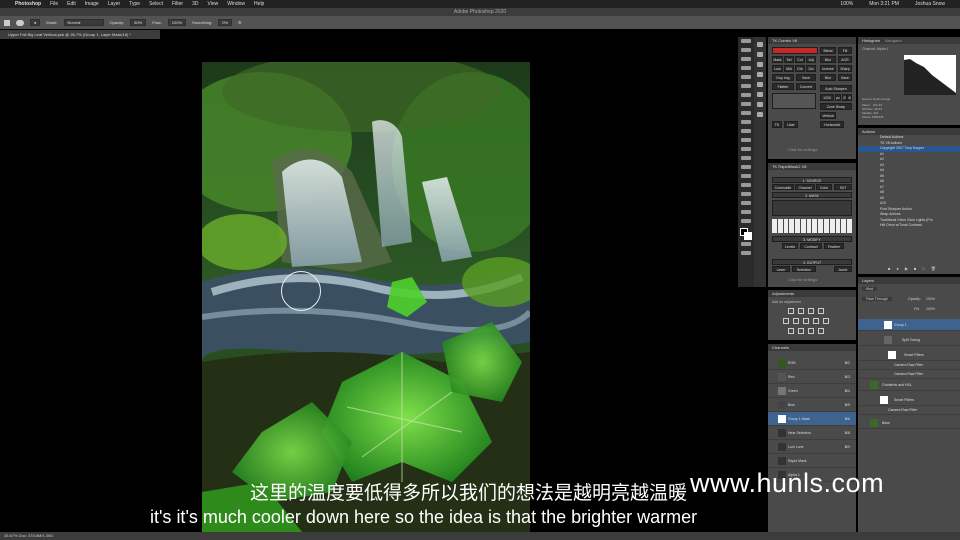  Describe the element at coordinates (836, 88) in the screenshot. I see `tk-btn-auto-sharpen: Auto Sharpen` at that location.